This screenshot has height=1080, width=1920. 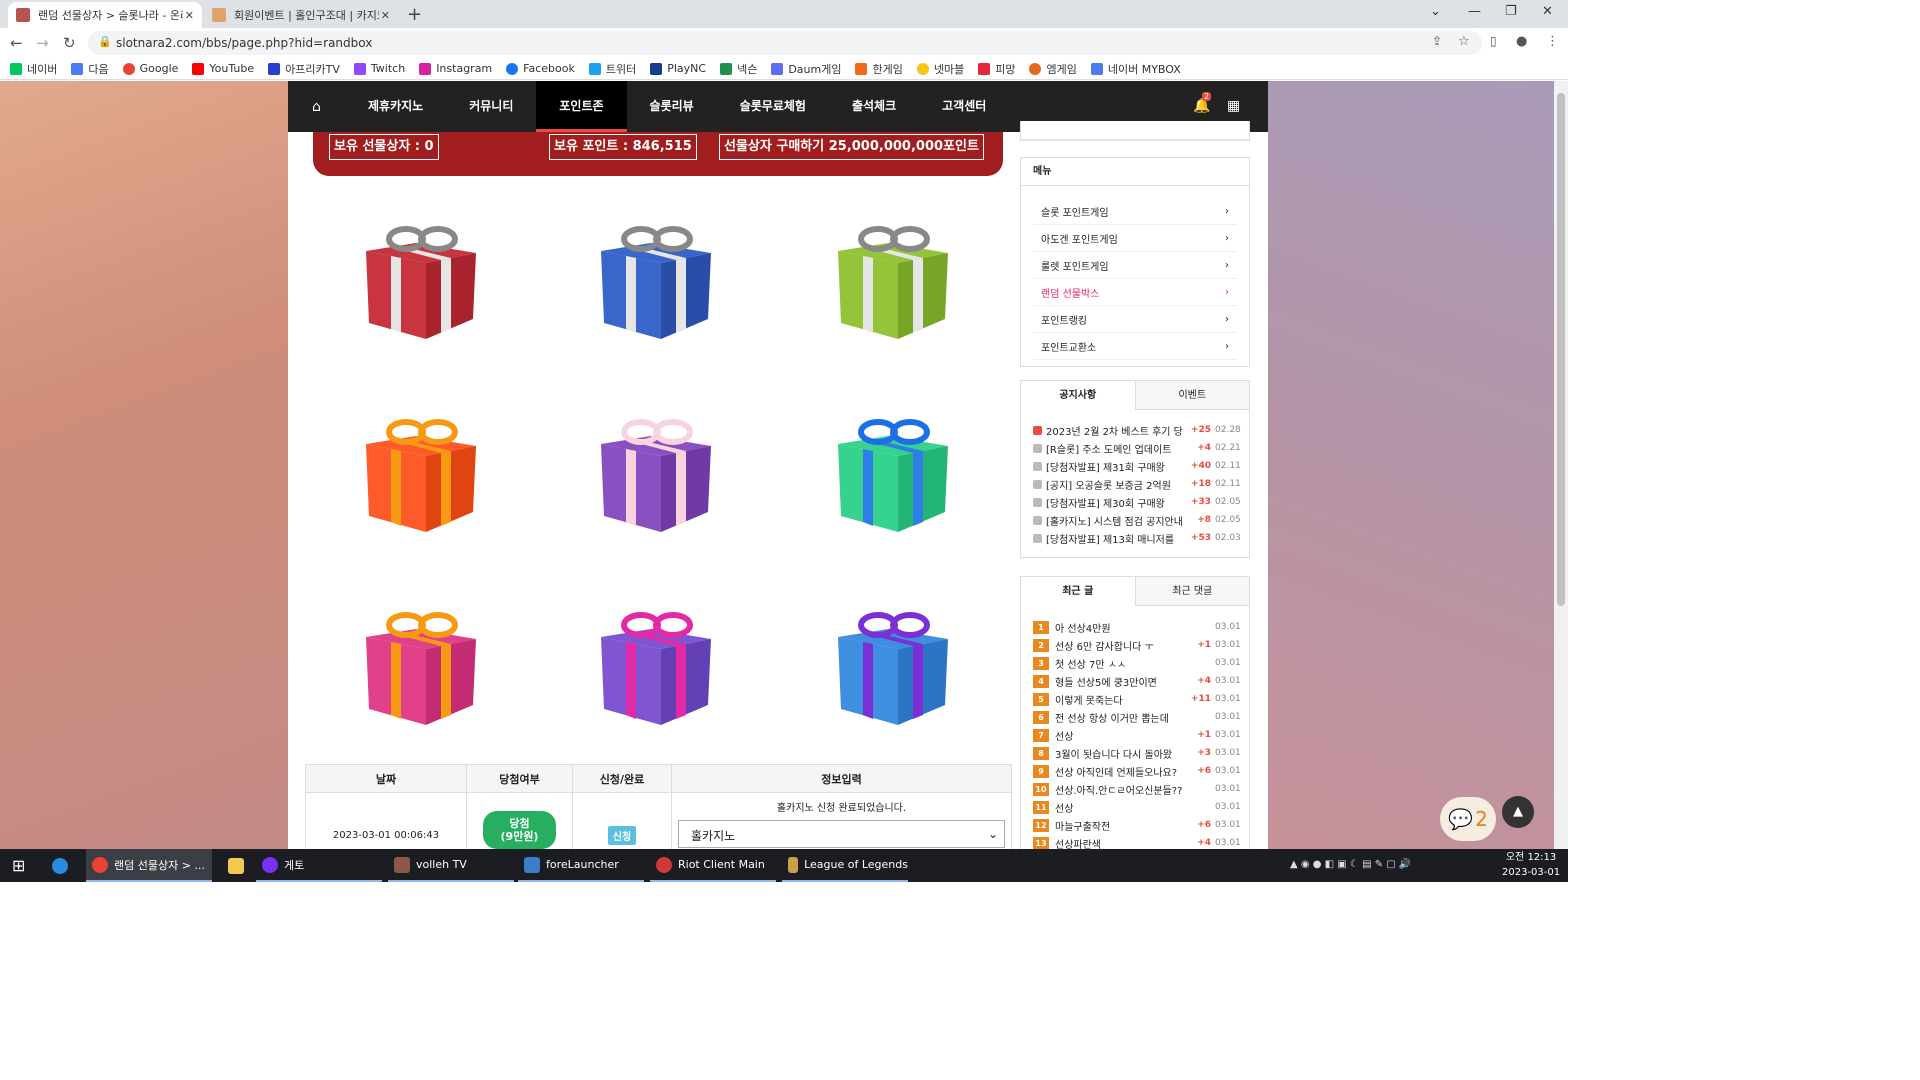 I want to click on sidebar-menu-item: 포인트교환소 ›, so click(x=1135, y=346).